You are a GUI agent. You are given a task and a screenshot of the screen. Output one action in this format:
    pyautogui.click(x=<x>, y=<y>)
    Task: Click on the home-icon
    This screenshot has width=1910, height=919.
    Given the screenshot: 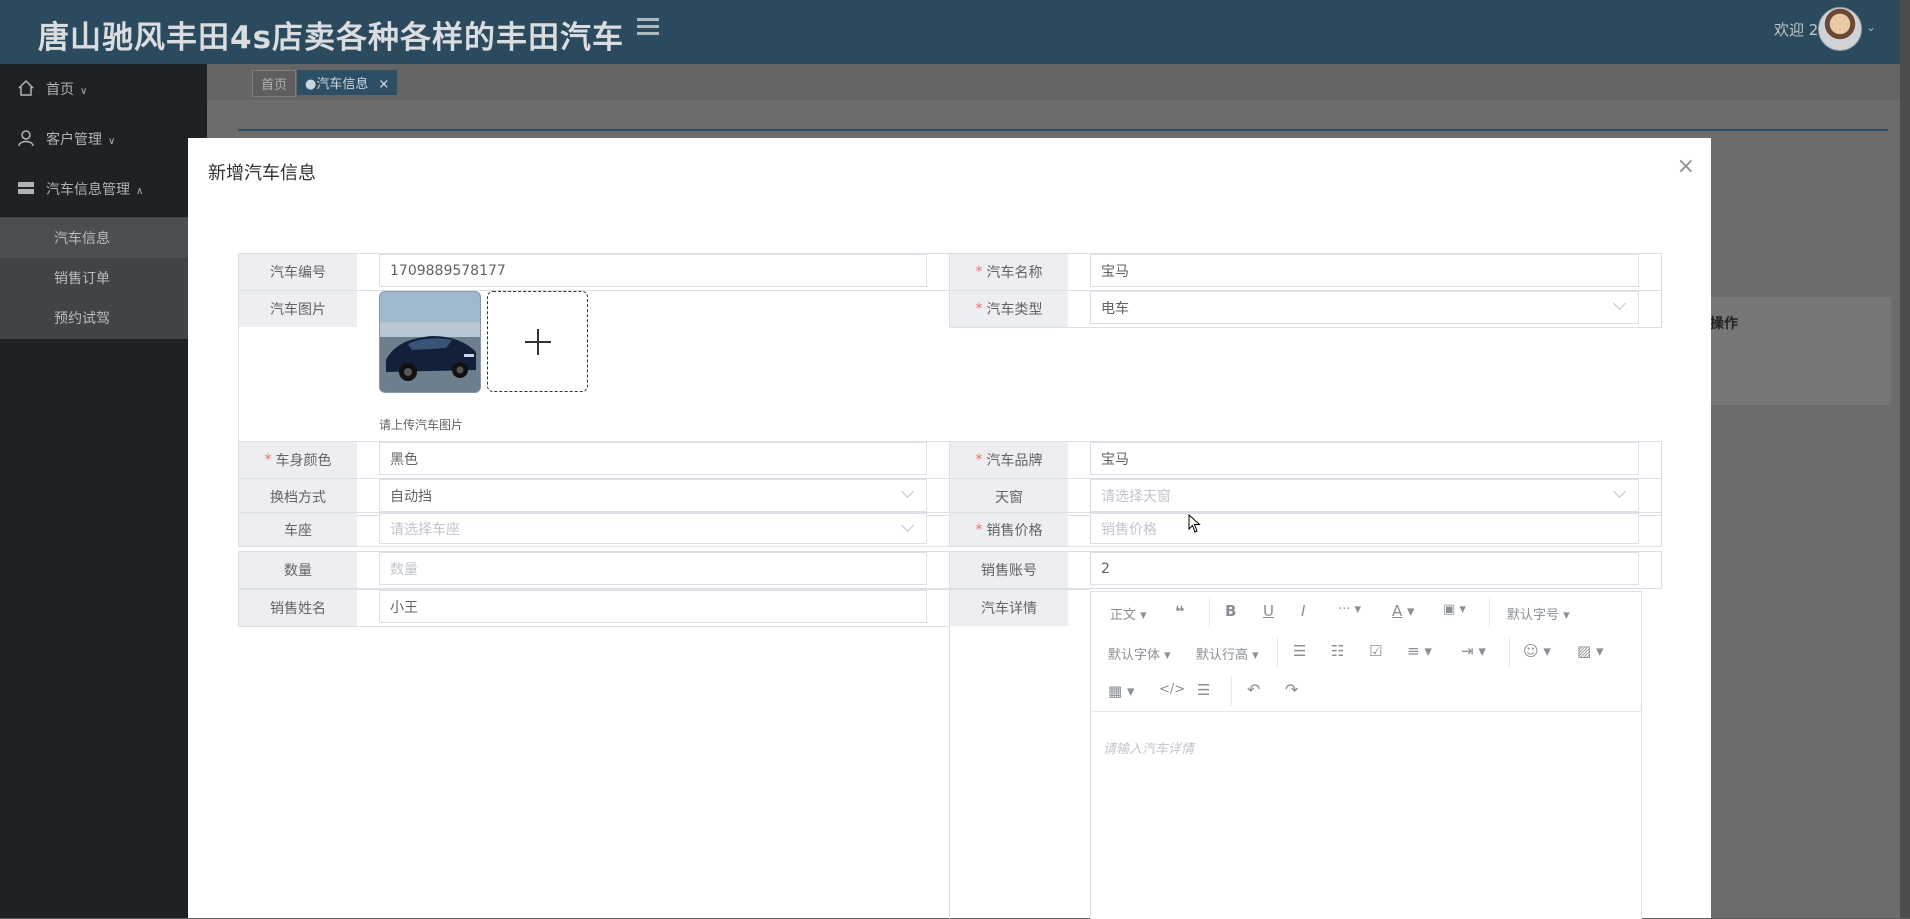 What is the action you would take?
    pyautogui.click(x=26, y=87)
    